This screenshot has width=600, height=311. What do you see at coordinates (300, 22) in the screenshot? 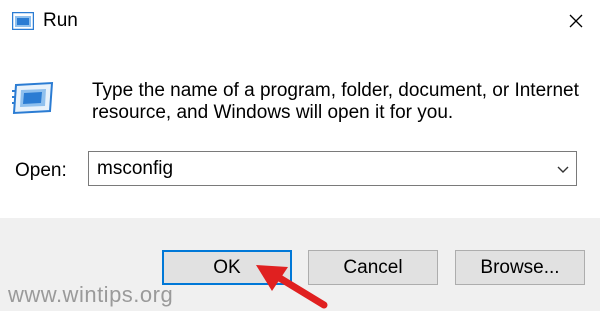
I see `title-bar: Run` at bounding box center [300, 22].